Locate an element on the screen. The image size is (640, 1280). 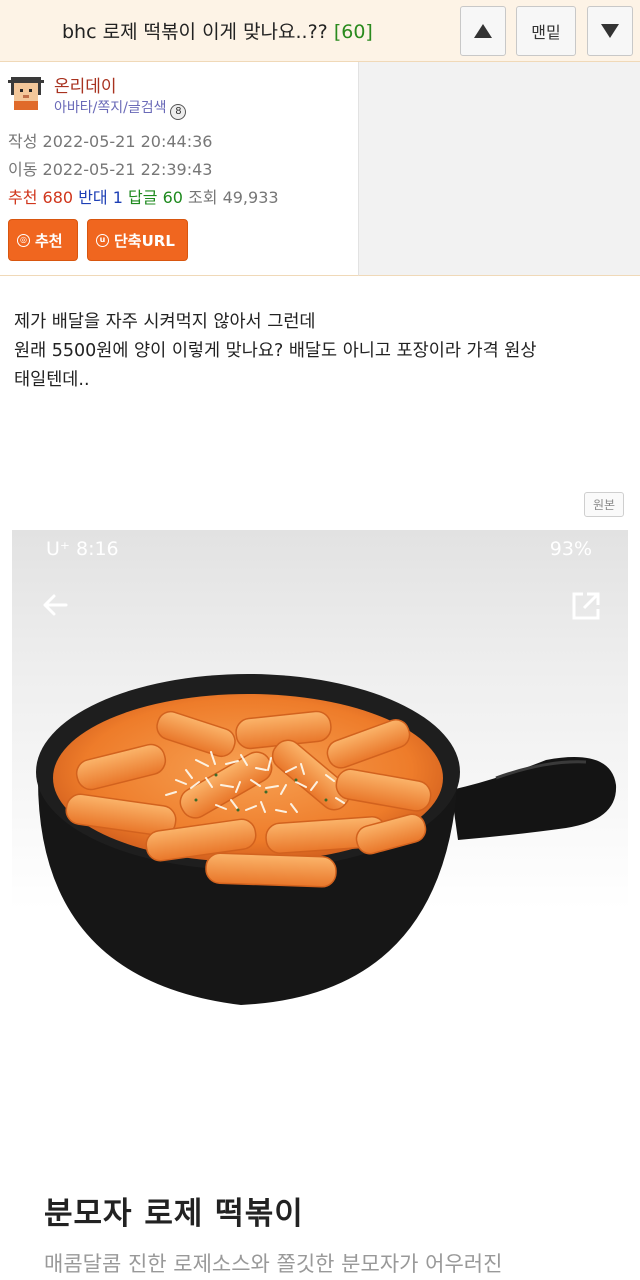
status-battery: 93% is located at coordinates (570, 549).